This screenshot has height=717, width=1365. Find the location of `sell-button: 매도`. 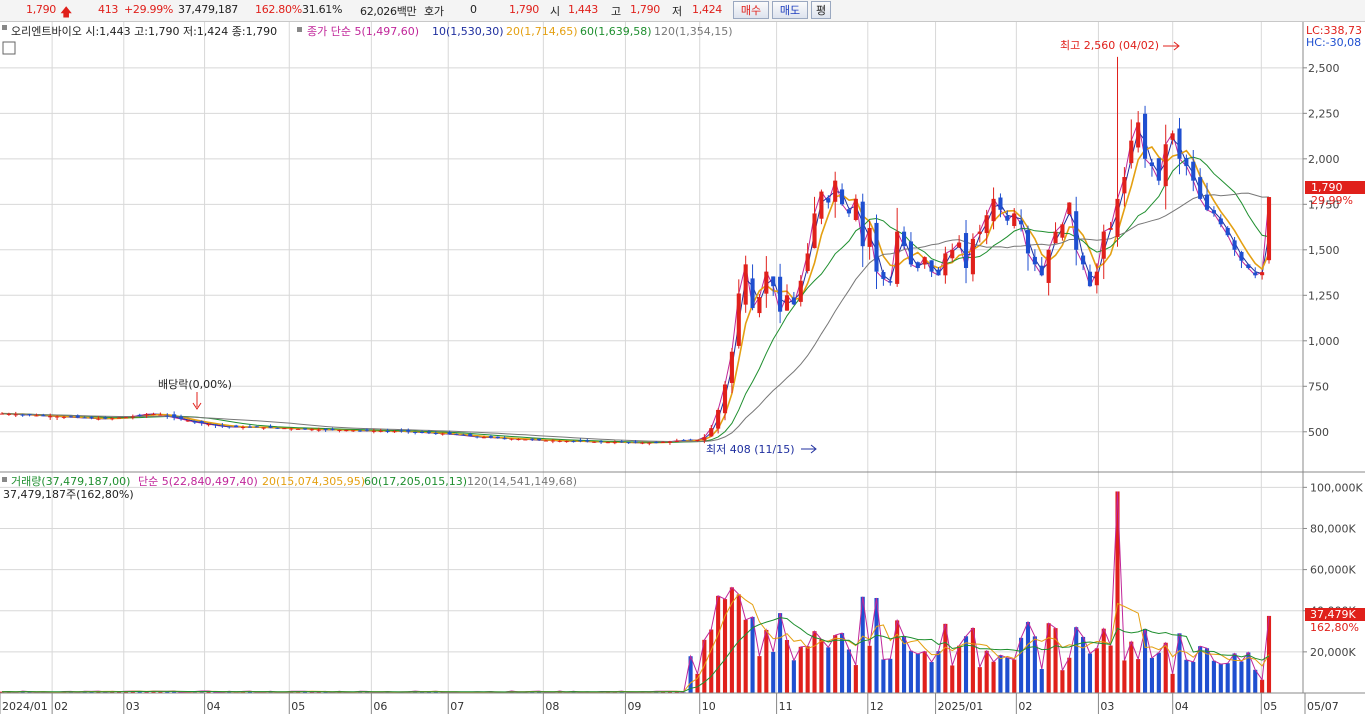

sell-button: 매도 is located at coordinates (790, 10).